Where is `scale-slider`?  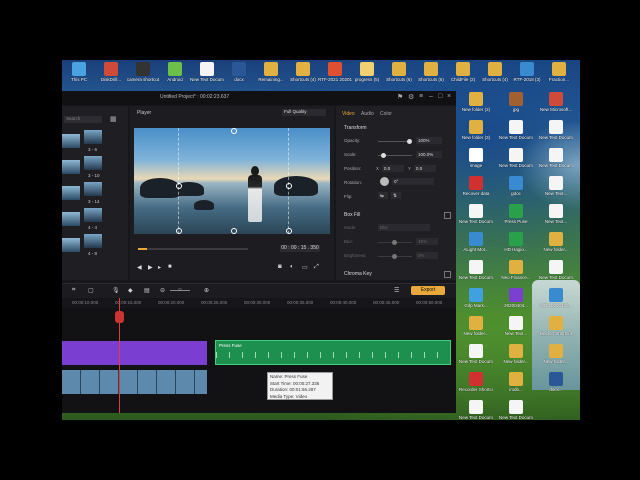 scale-slider is located at coordinates (395, 155).